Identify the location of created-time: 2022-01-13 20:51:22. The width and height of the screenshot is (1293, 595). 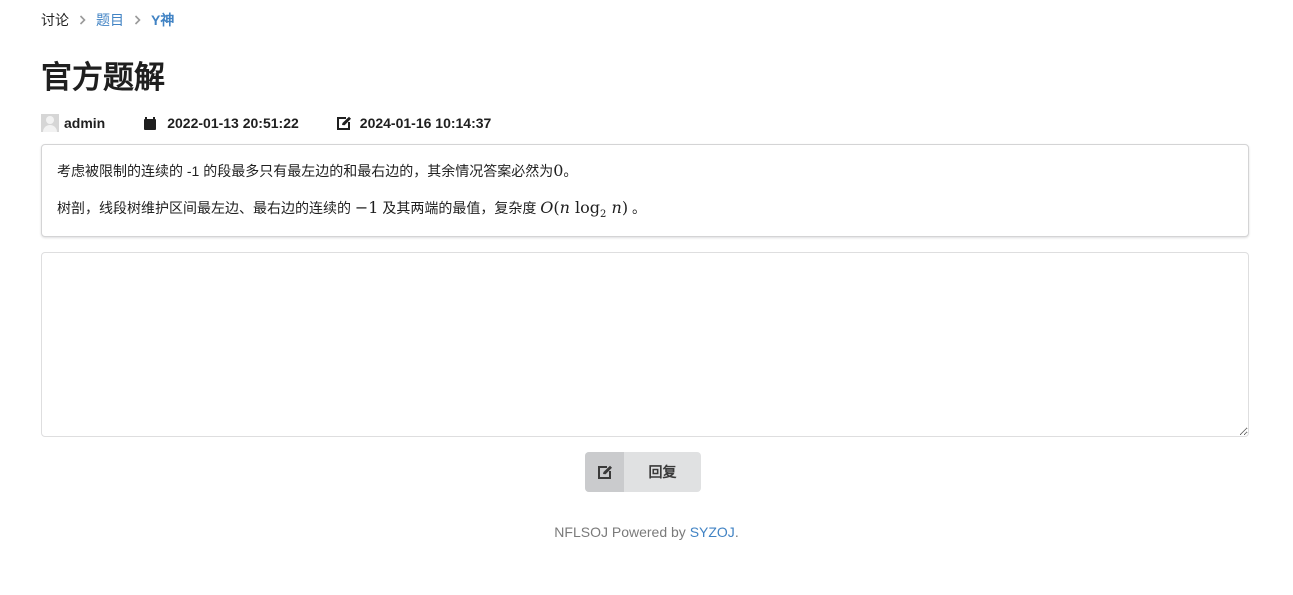
(221, 123).